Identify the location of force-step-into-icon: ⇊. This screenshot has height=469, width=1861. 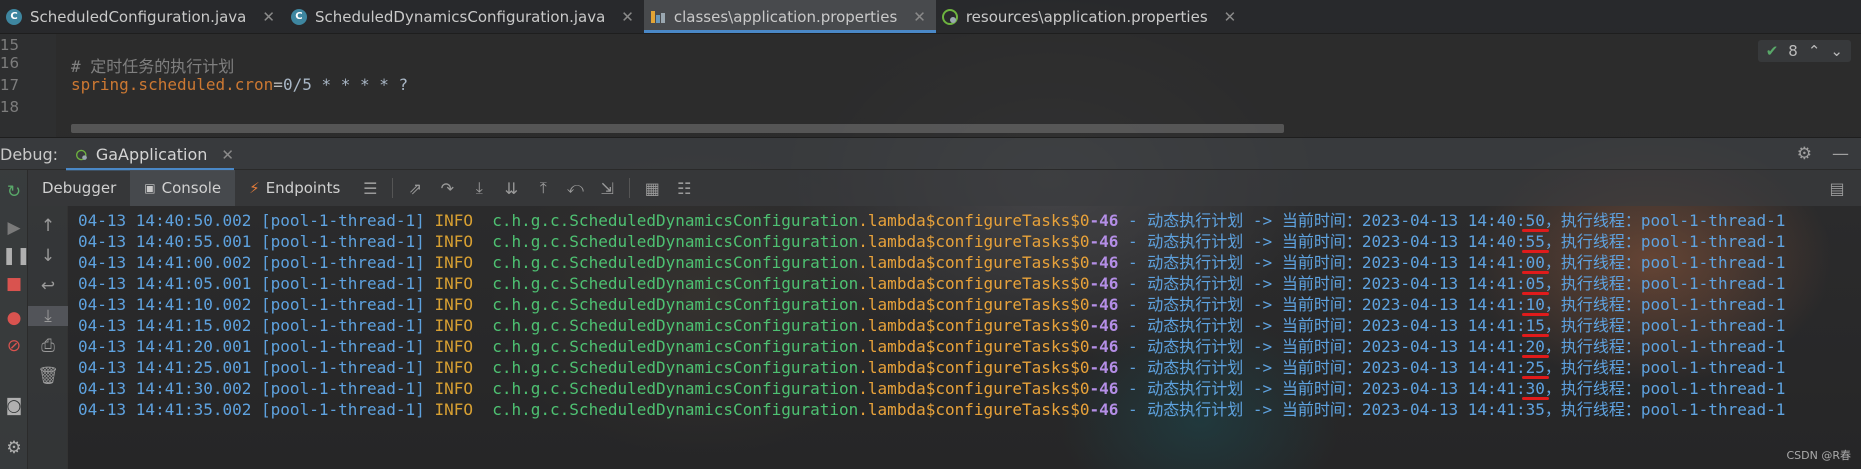
(511, 188).